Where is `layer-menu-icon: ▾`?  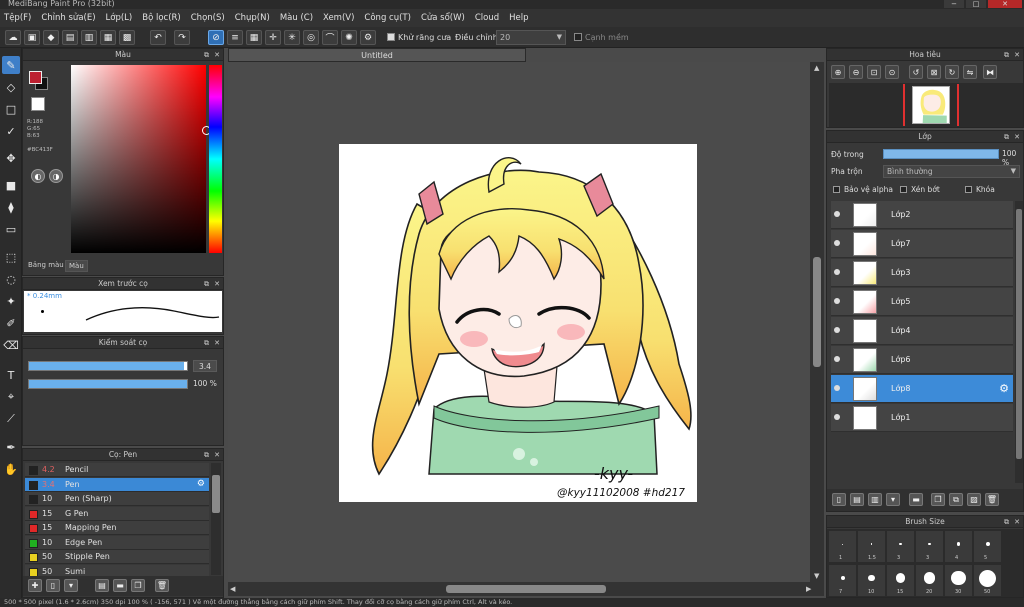
layer-menu-icon: ▾ is located at coordinates (893, 499).